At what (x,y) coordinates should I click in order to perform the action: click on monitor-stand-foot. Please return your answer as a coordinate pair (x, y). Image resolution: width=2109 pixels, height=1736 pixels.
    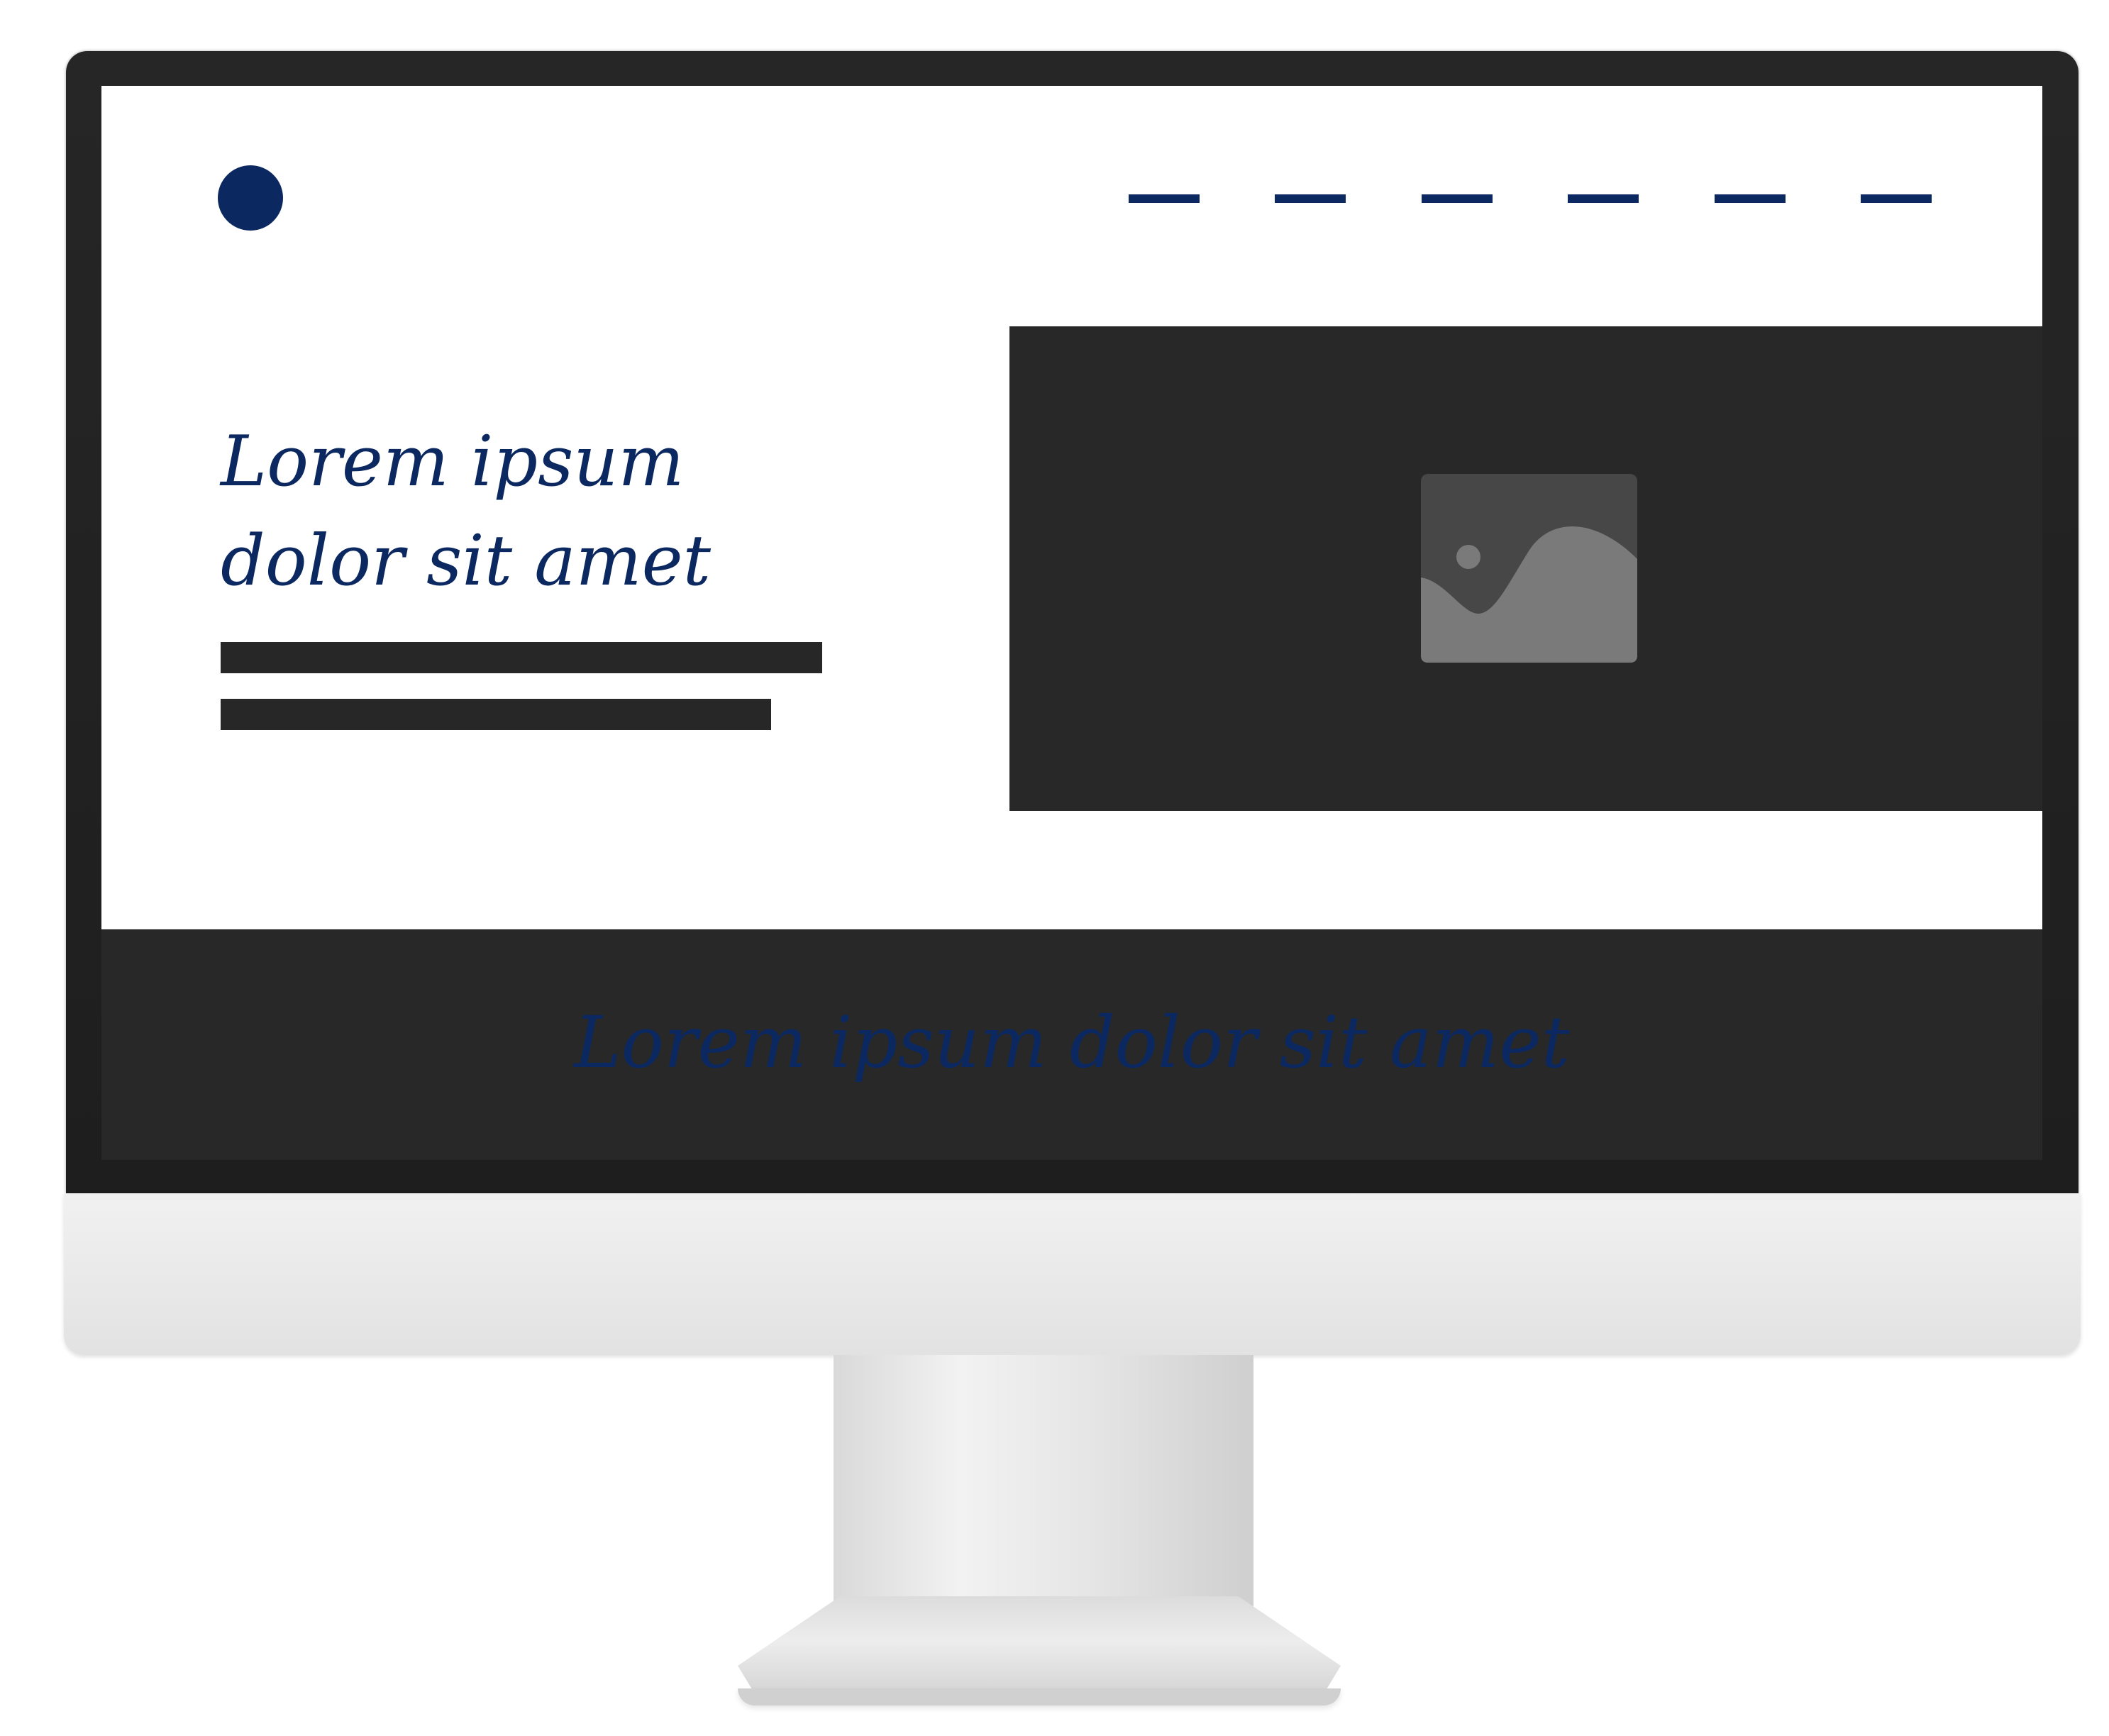
    Looking at the image, I should click on (1039, 1646).